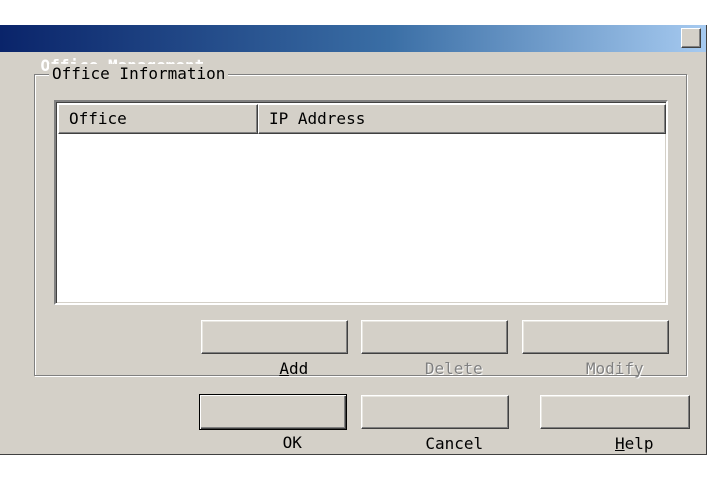  Describe the element at coordinates (139, 74) in the screenshot. I see `group-legend: Office Information` at that location.